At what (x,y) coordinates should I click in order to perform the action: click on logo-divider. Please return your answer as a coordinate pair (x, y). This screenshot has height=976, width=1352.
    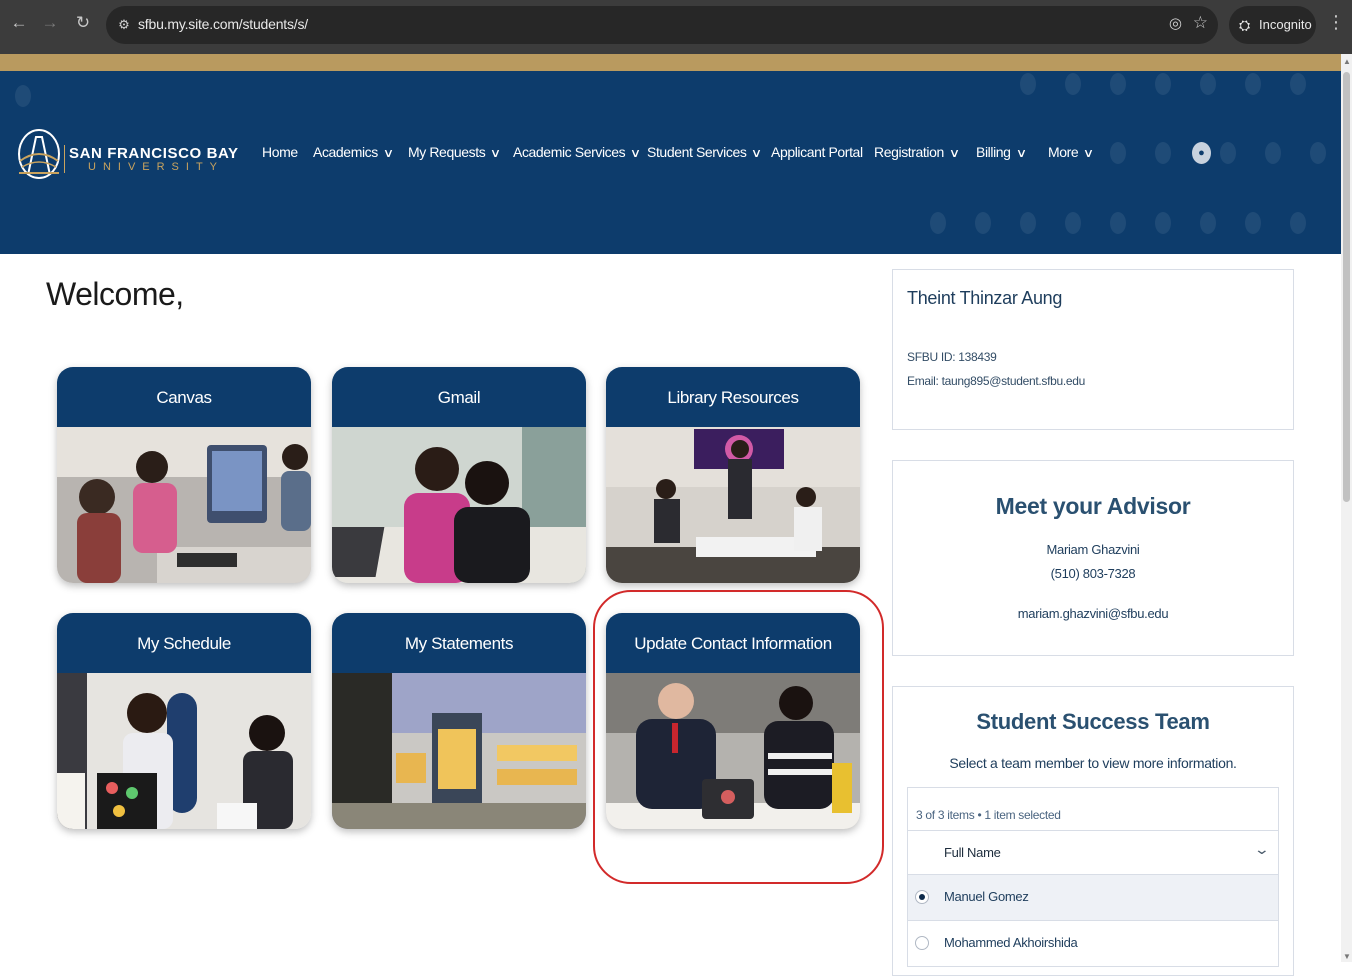
    Looking at the image, I should click on (64, 159).